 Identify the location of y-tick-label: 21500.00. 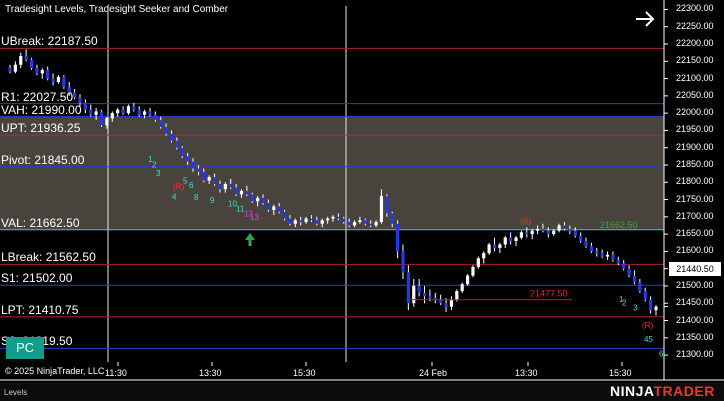
(695, 284).